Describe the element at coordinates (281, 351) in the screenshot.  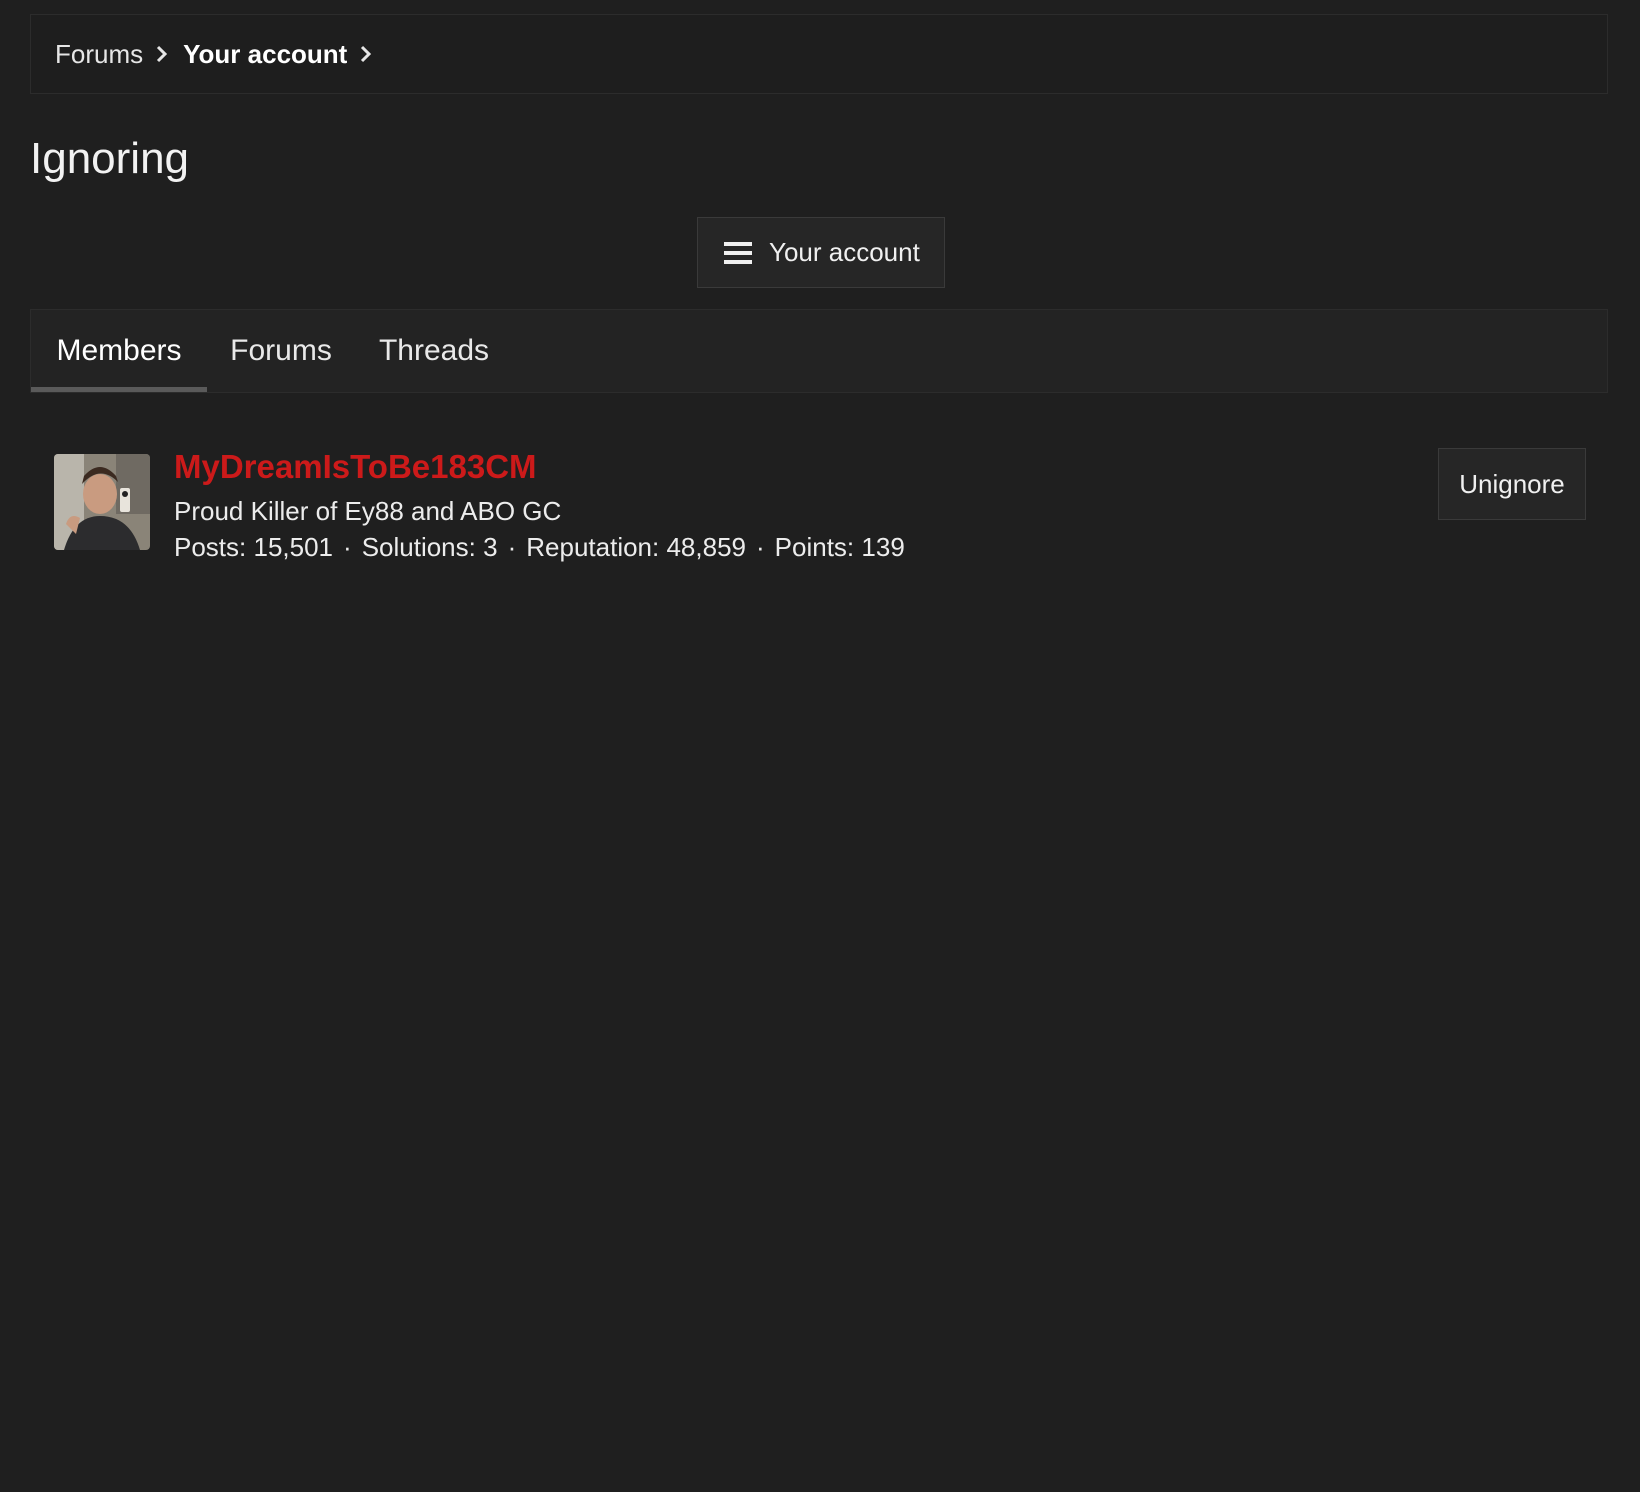
I see `tab-forums: Forums` at that location.